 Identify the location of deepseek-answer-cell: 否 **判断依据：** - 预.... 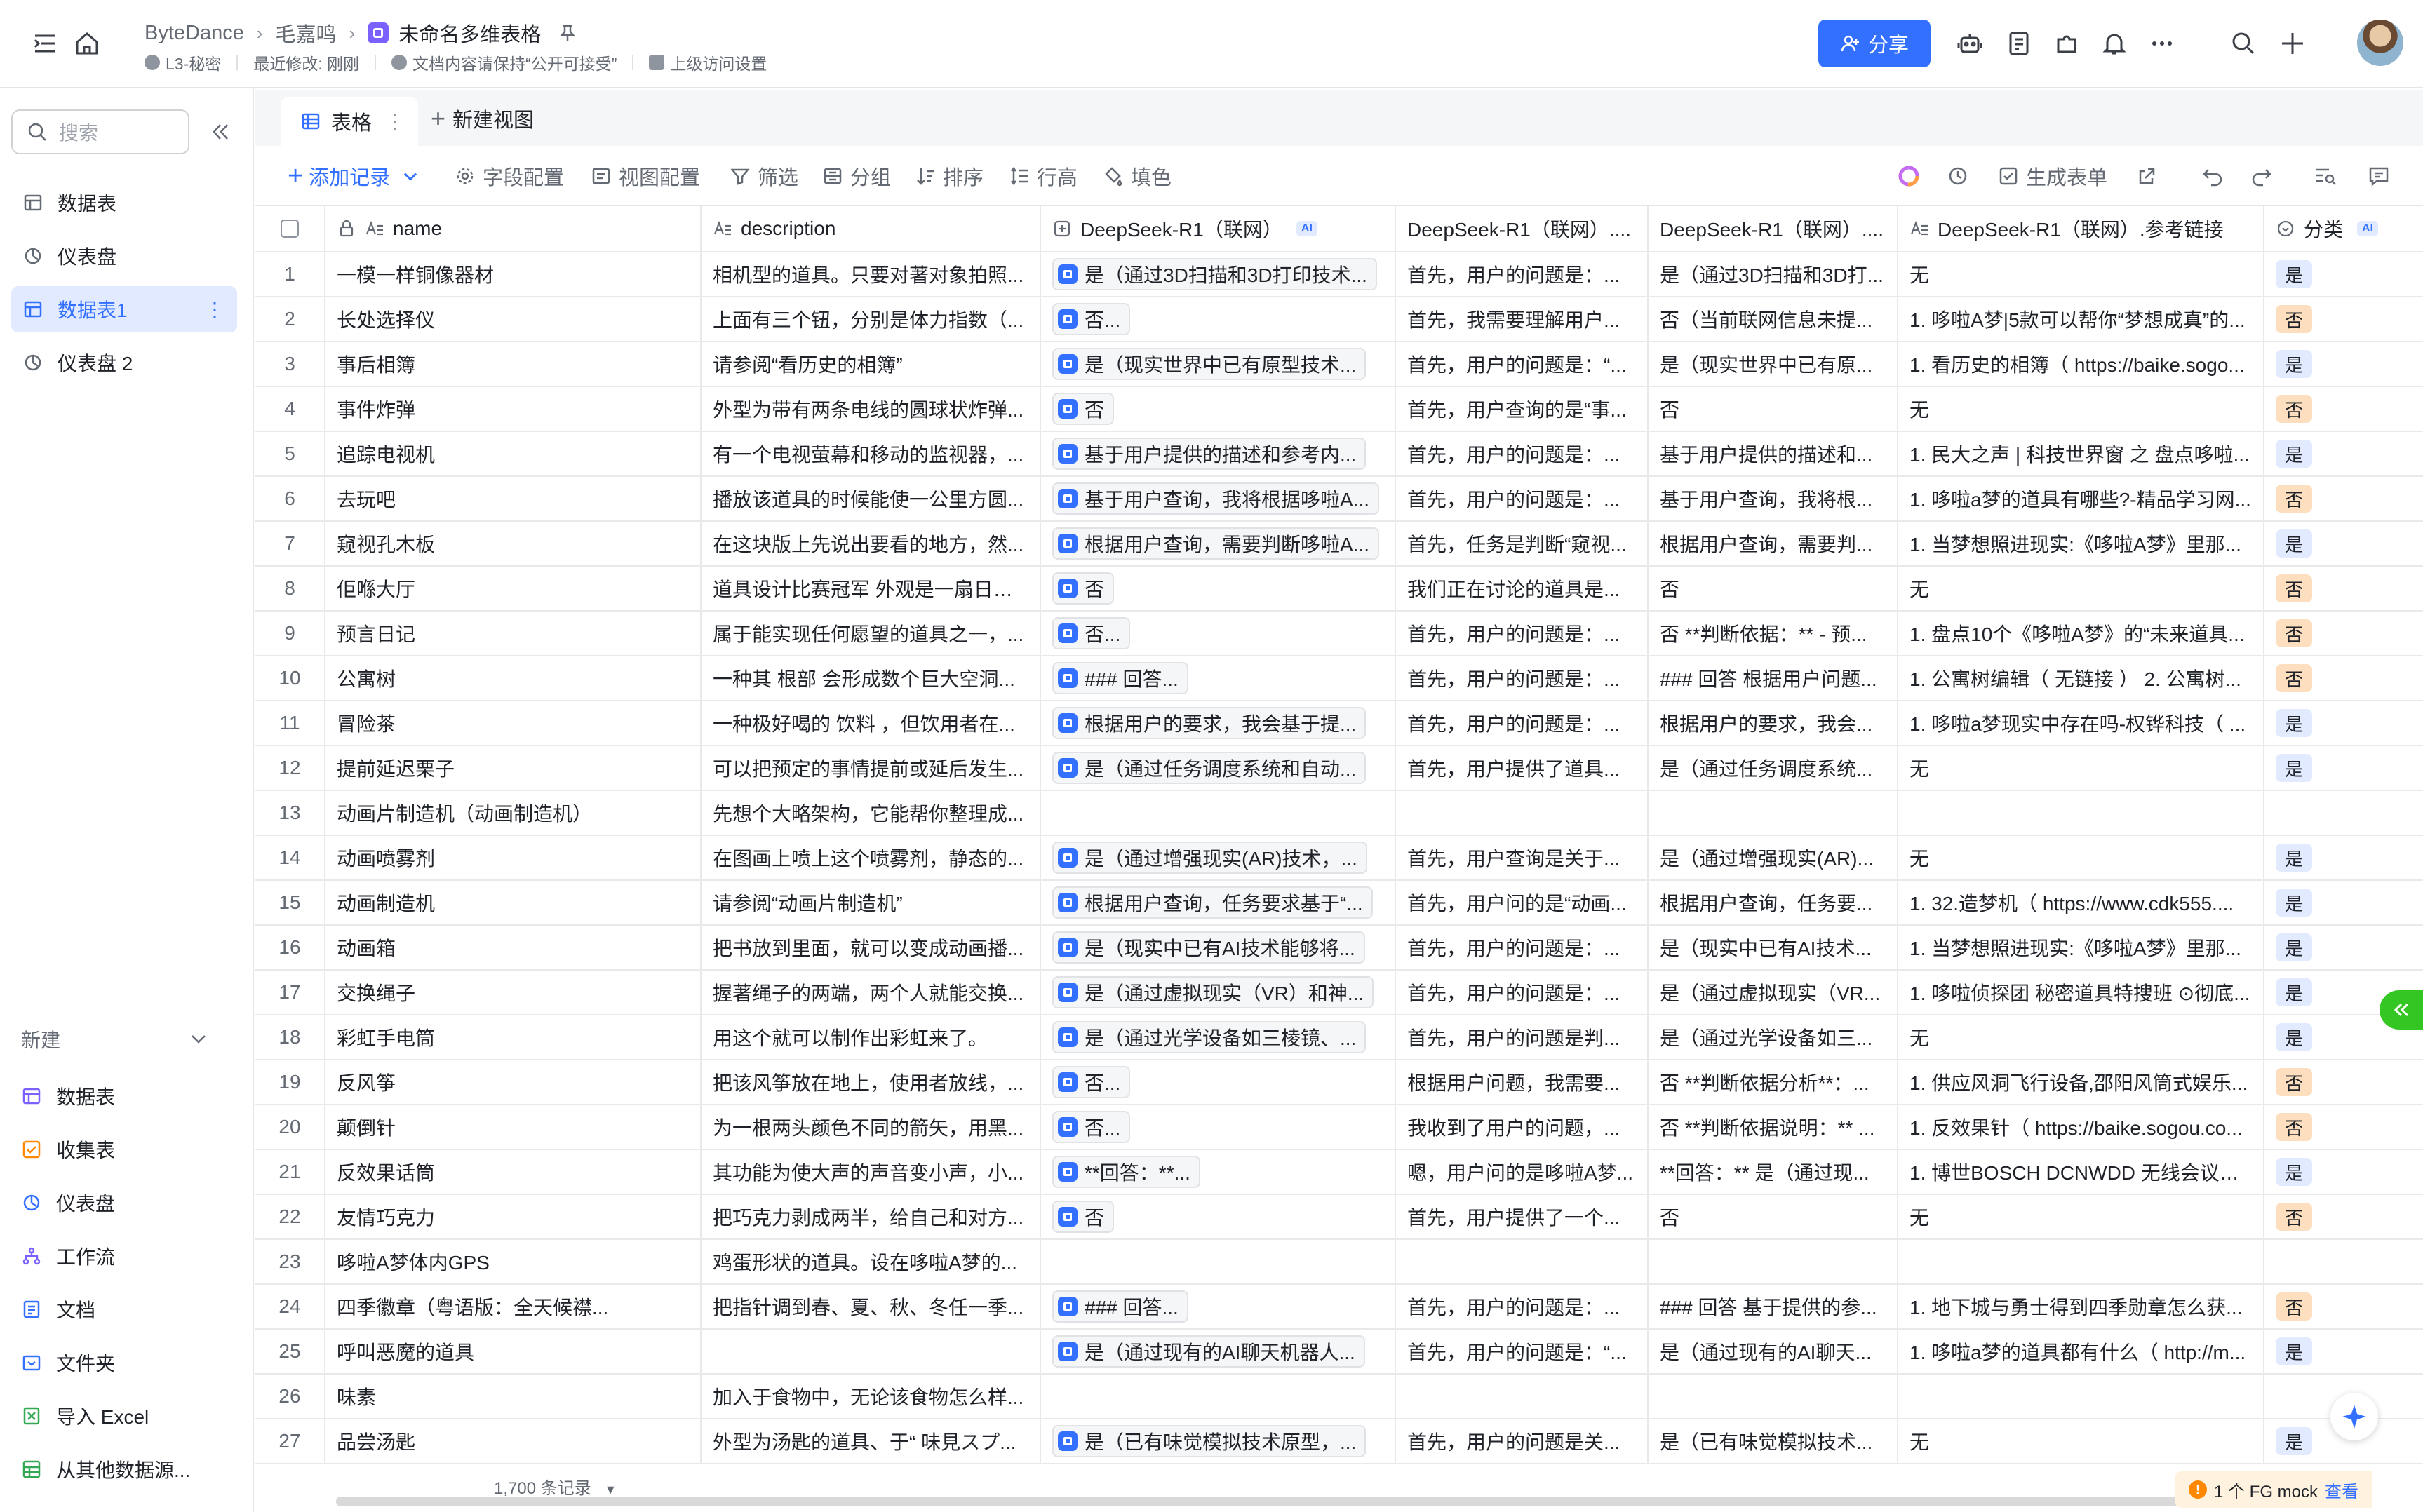
(1774, 633).